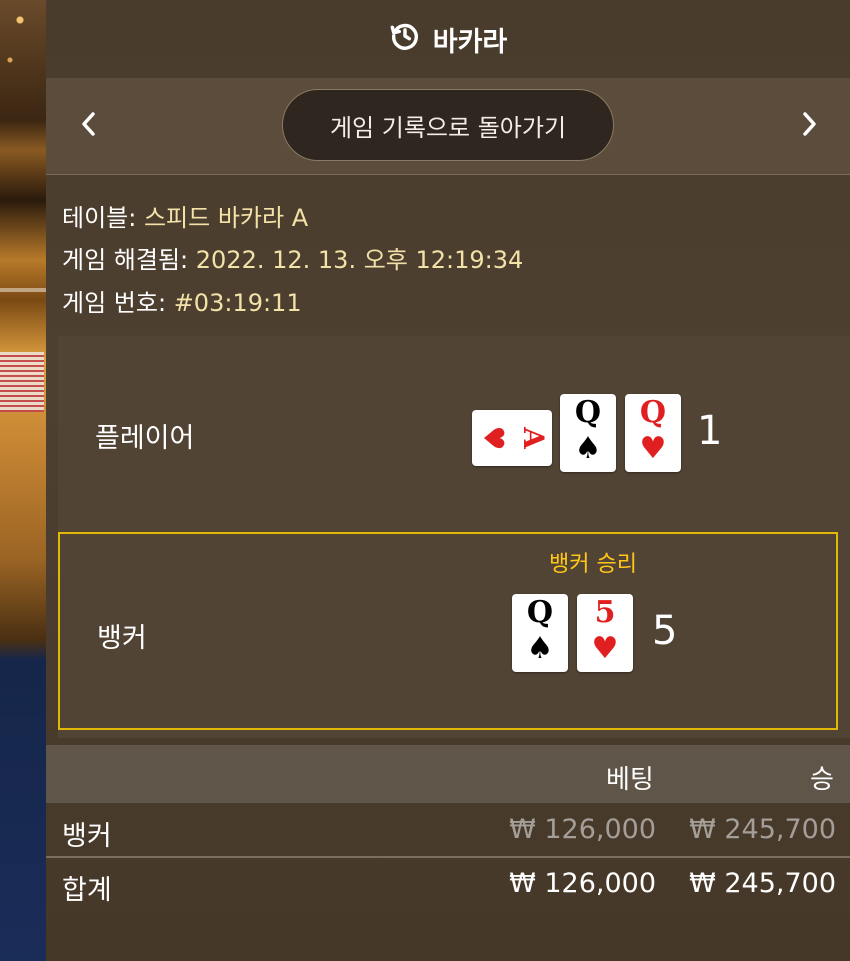  Describe the element at coordinates (582, 829) in the screenshot. I see `bet-amount: ₩ 126,000` at that location.